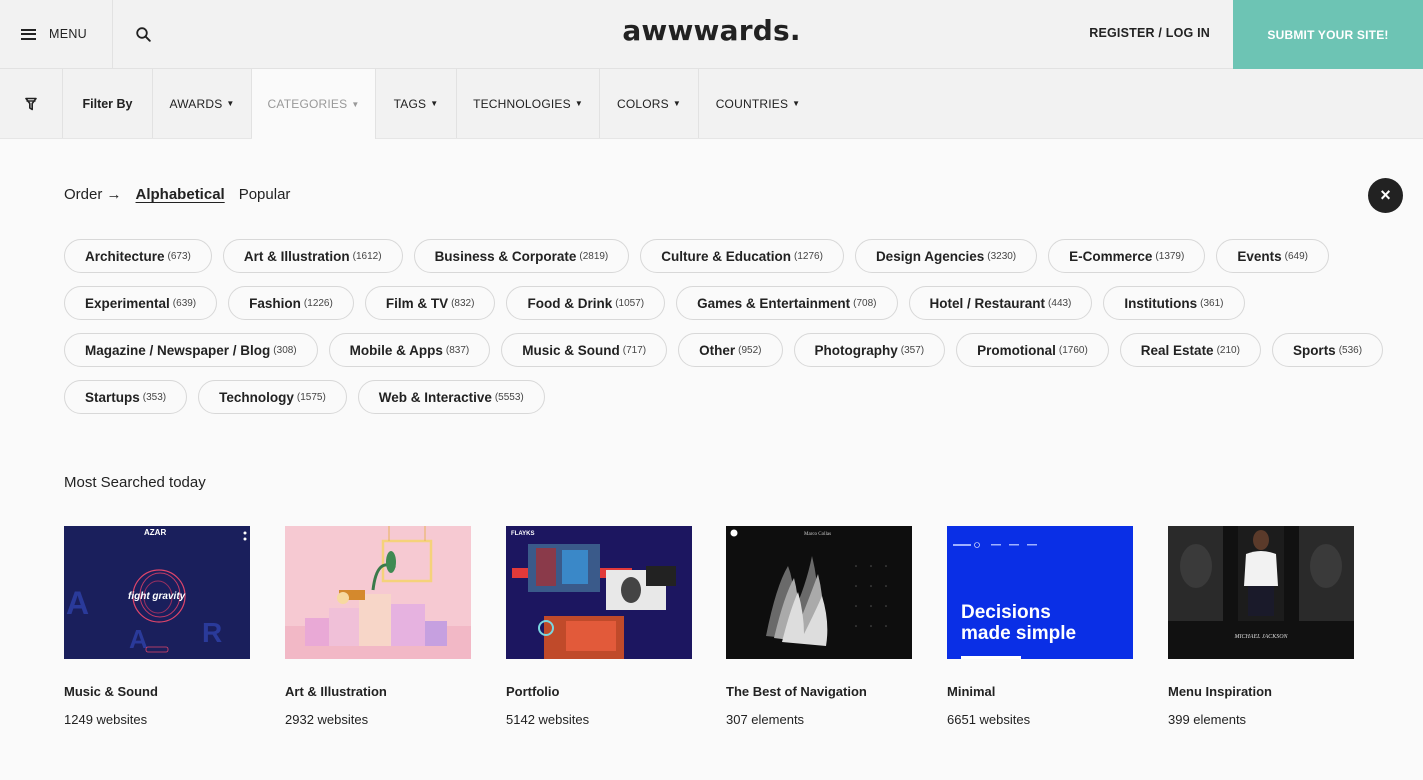 This screenshot has height=780, width=1423. I want to click on card-thumbnail, so click(378, 592).